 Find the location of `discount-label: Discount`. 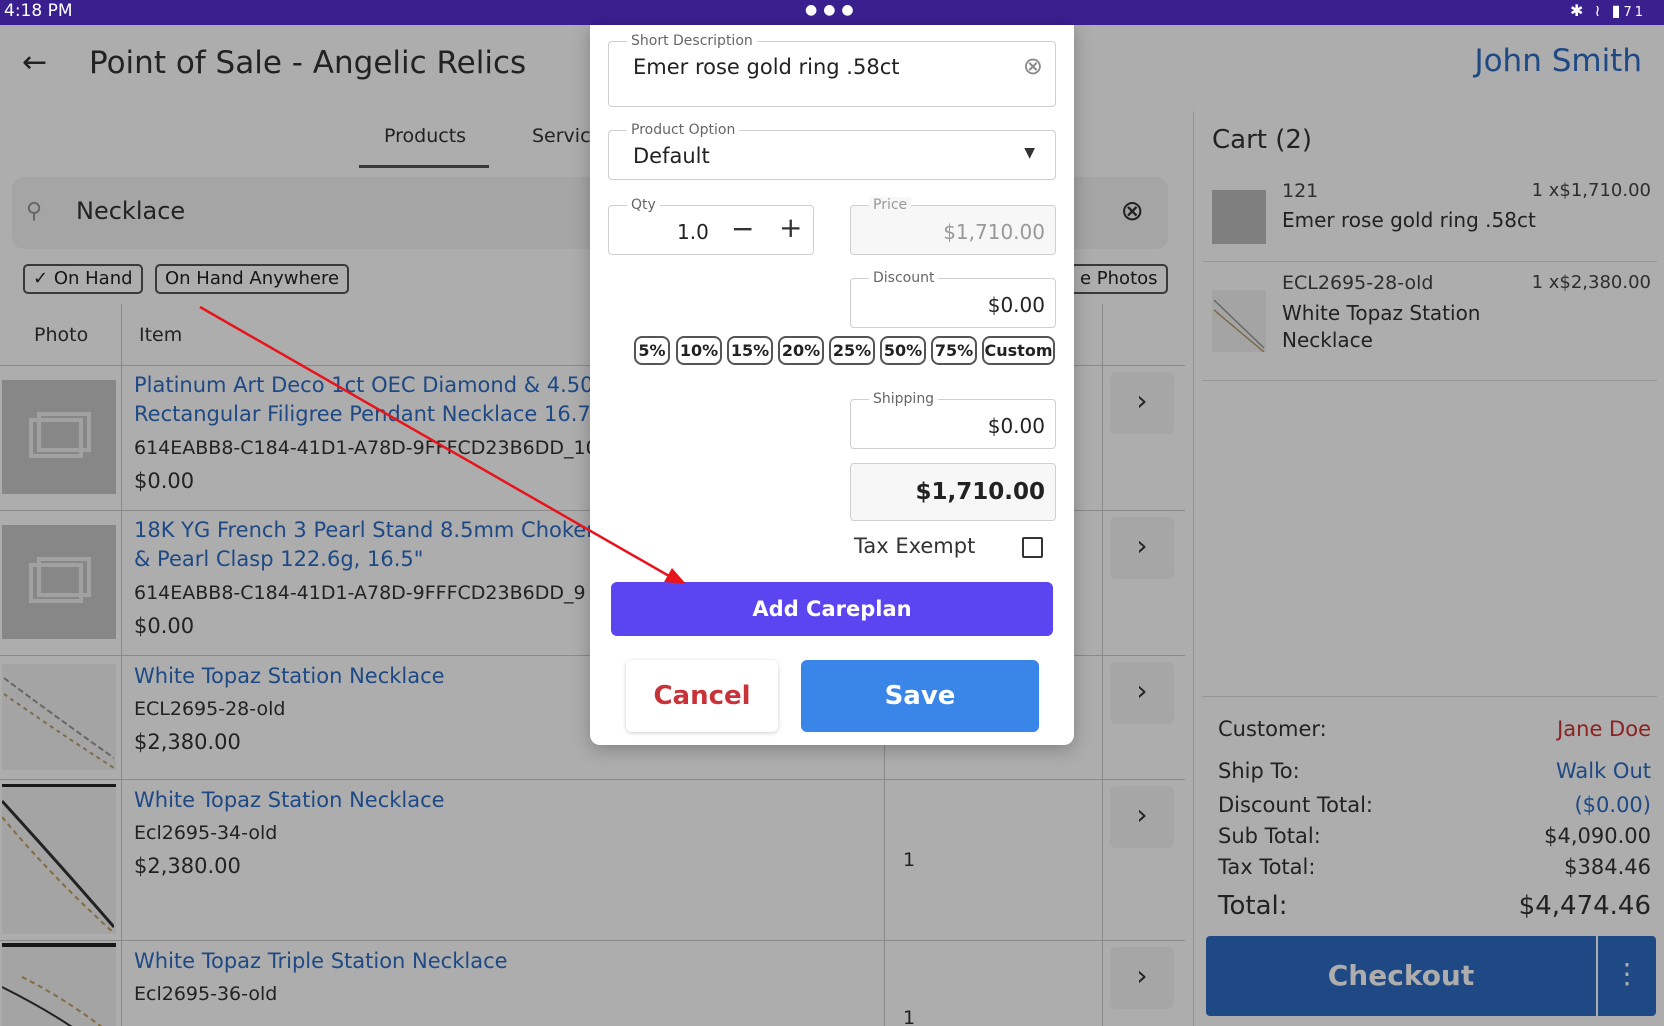

discount-label: Discount is located at coordinates (904, 278).